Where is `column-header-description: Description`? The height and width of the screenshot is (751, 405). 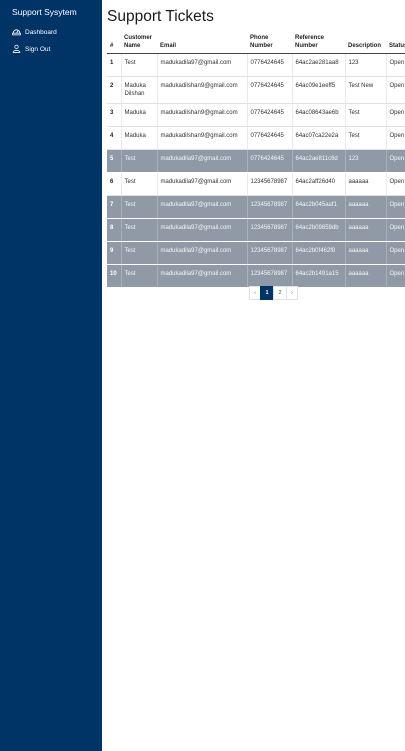 column-header-description: Description is located at coordinates (365, 43).